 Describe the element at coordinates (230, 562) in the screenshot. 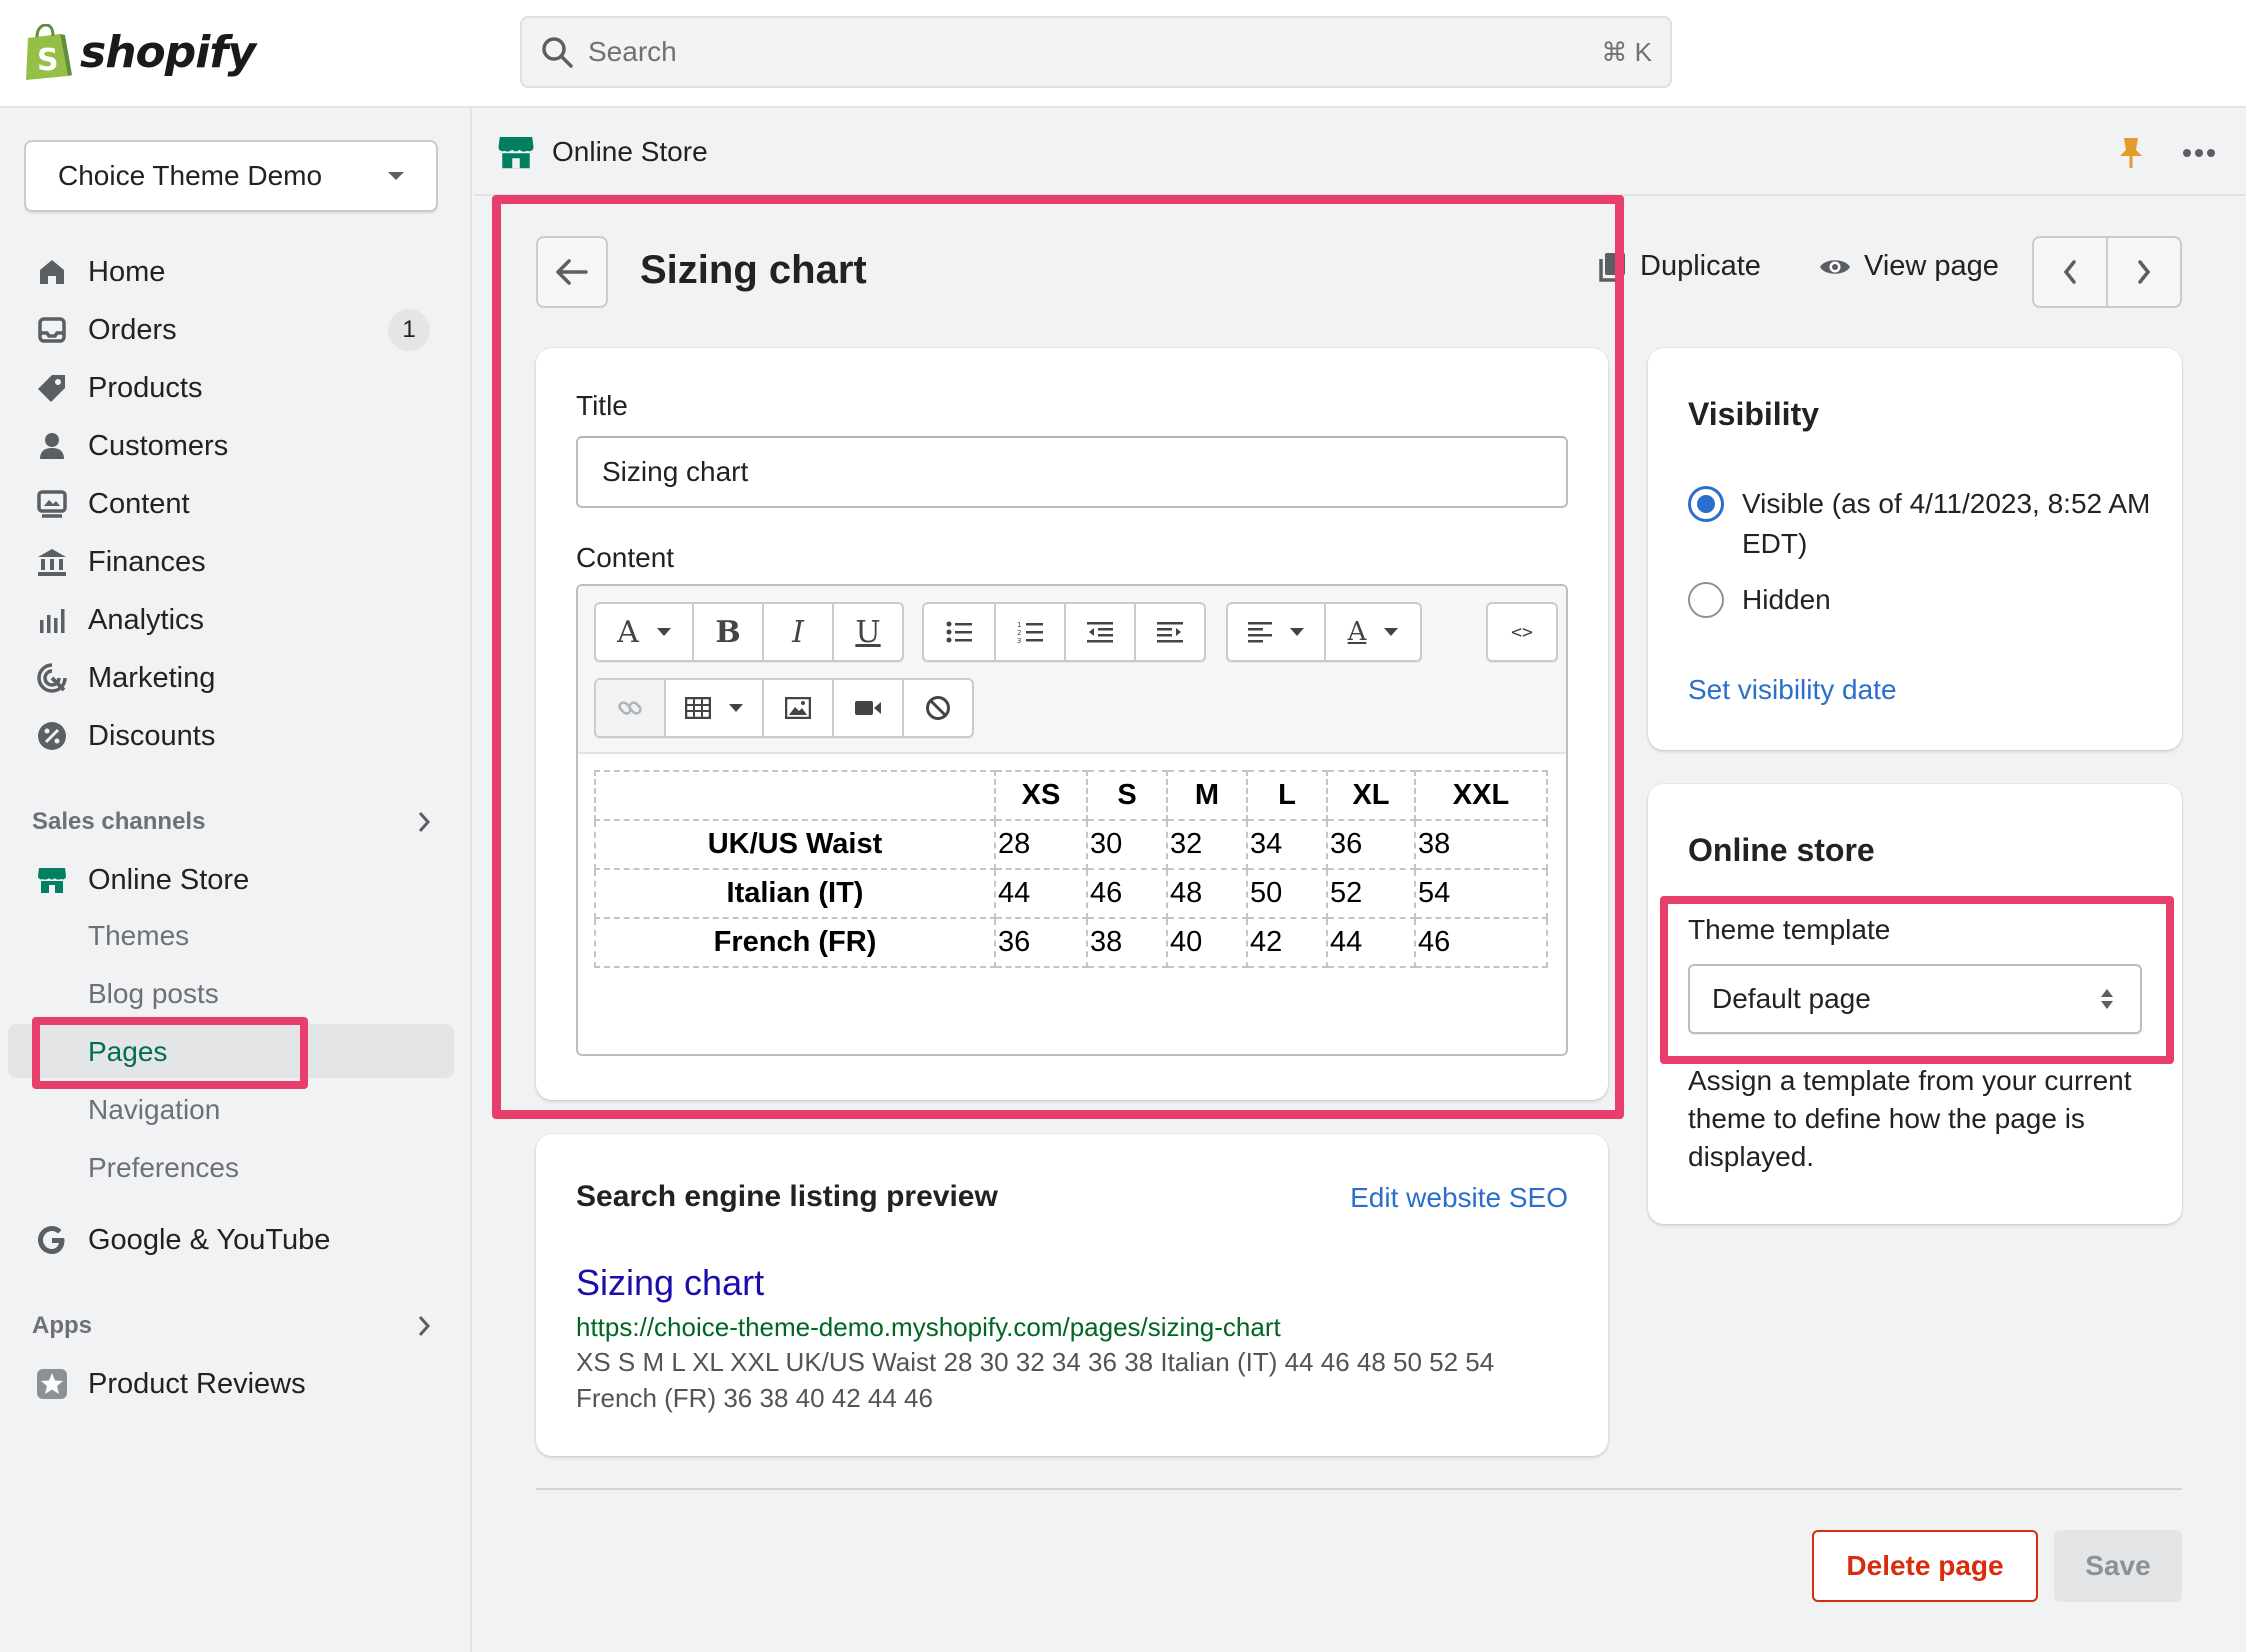

I see `sidebar-item-finances: Finances` at that location.